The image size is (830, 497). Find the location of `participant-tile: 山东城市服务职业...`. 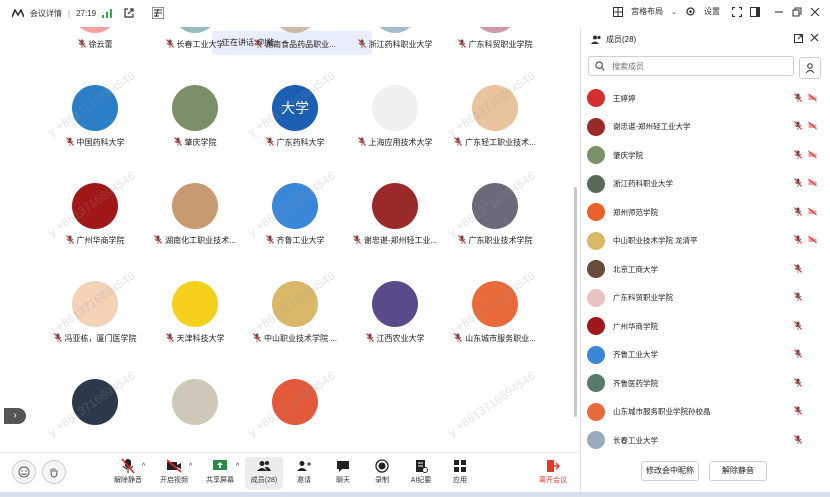

participant-tile: 山东城市服务职业... is located at coordinates (495, 312).